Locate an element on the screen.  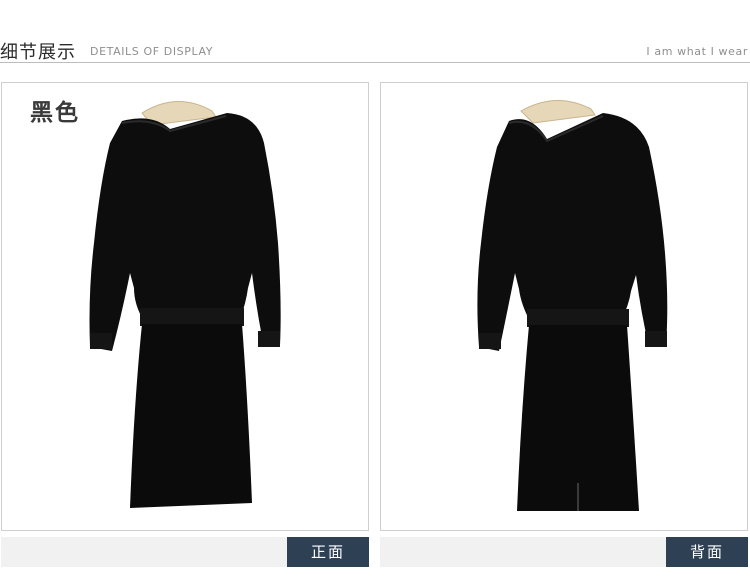
header-divider is located at coordinates (375, 62).